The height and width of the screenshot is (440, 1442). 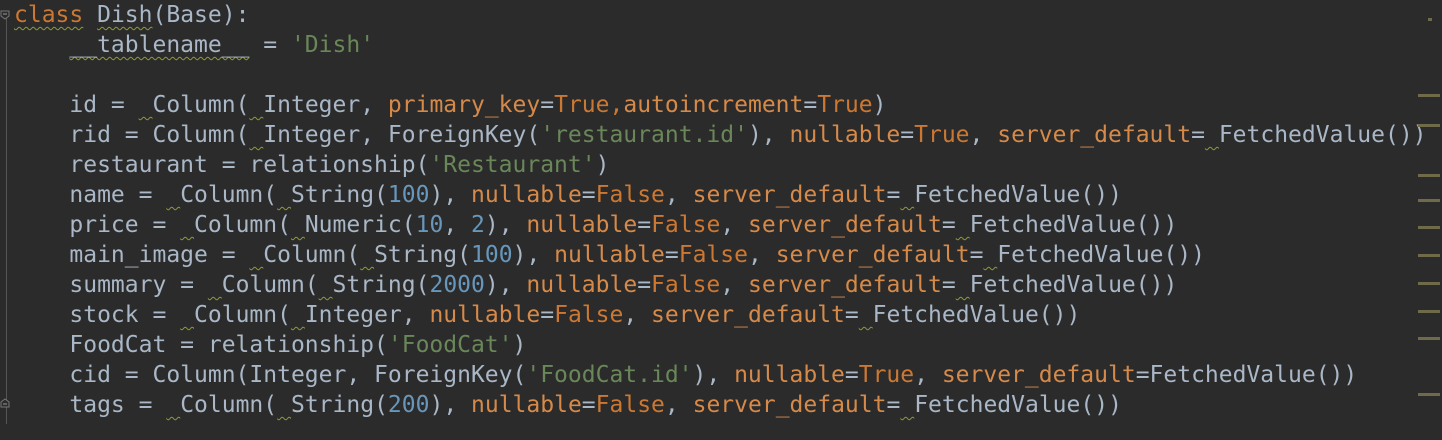 I want to click on code-token: FoodCat = relationship(, so click(x=201, y=345).